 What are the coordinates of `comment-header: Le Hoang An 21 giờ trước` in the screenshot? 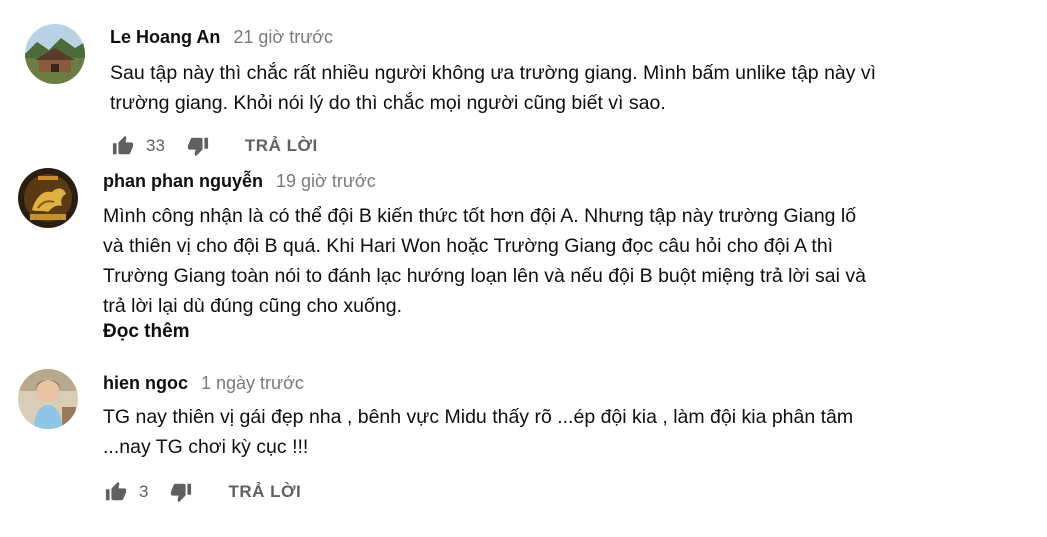 It's located at (221, 37).